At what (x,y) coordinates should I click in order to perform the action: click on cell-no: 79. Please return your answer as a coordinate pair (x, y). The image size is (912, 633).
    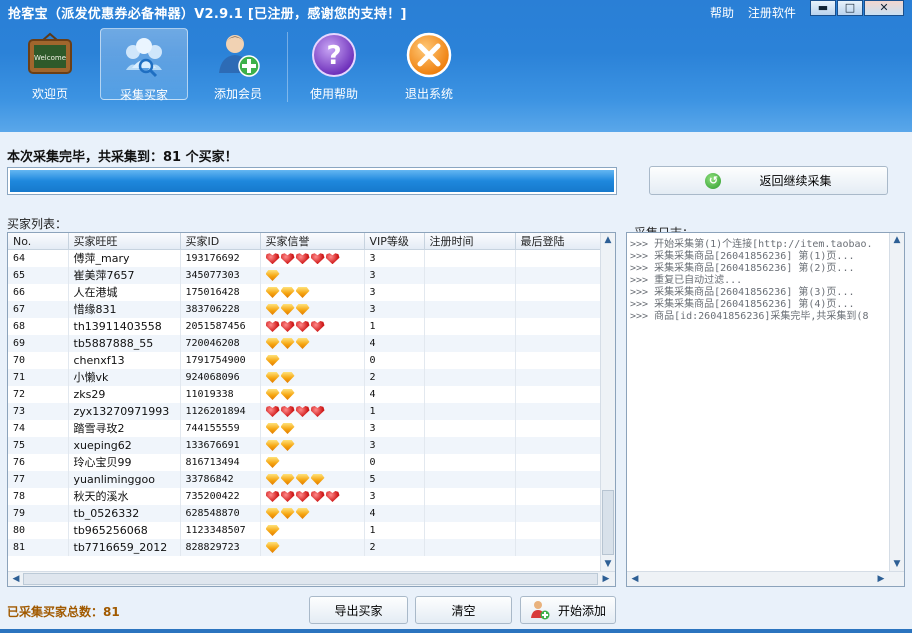
    Looking at the image, I should click on (38, 513).